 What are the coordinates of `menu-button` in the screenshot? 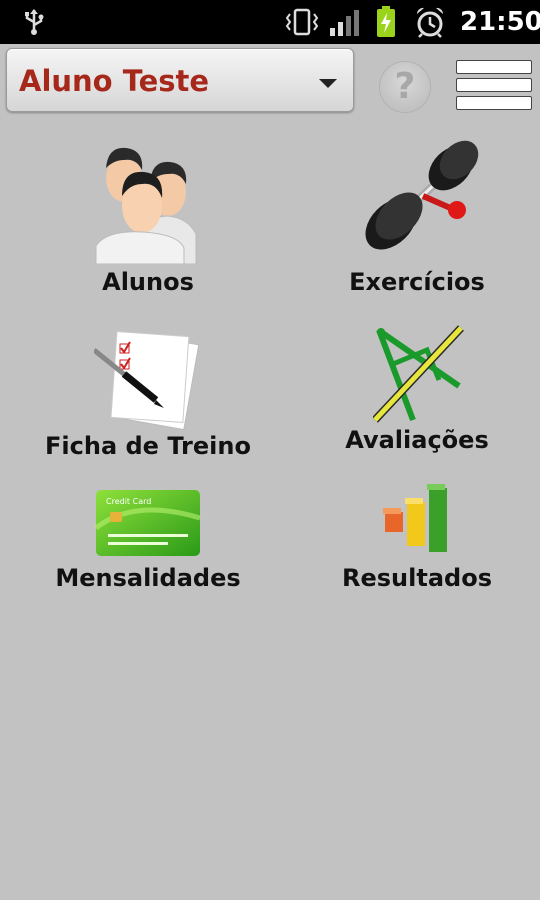 It's located at (495, 86).